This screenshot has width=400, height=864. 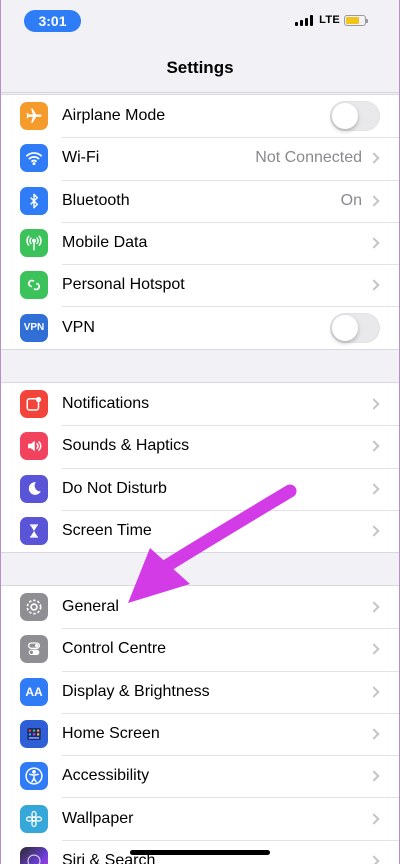 I want to click on row-label: Mobile Data, so click(x=105, y=243).